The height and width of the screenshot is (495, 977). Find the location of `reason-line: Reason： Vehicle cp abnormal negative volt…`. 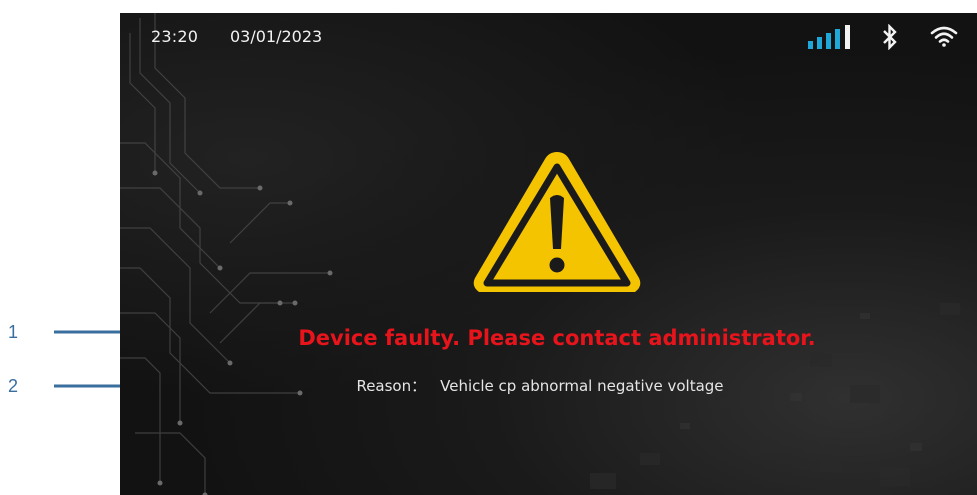

reason-line: Reason： Vehicle cp abnormal negative volt… is located at coordinates (540, 385).